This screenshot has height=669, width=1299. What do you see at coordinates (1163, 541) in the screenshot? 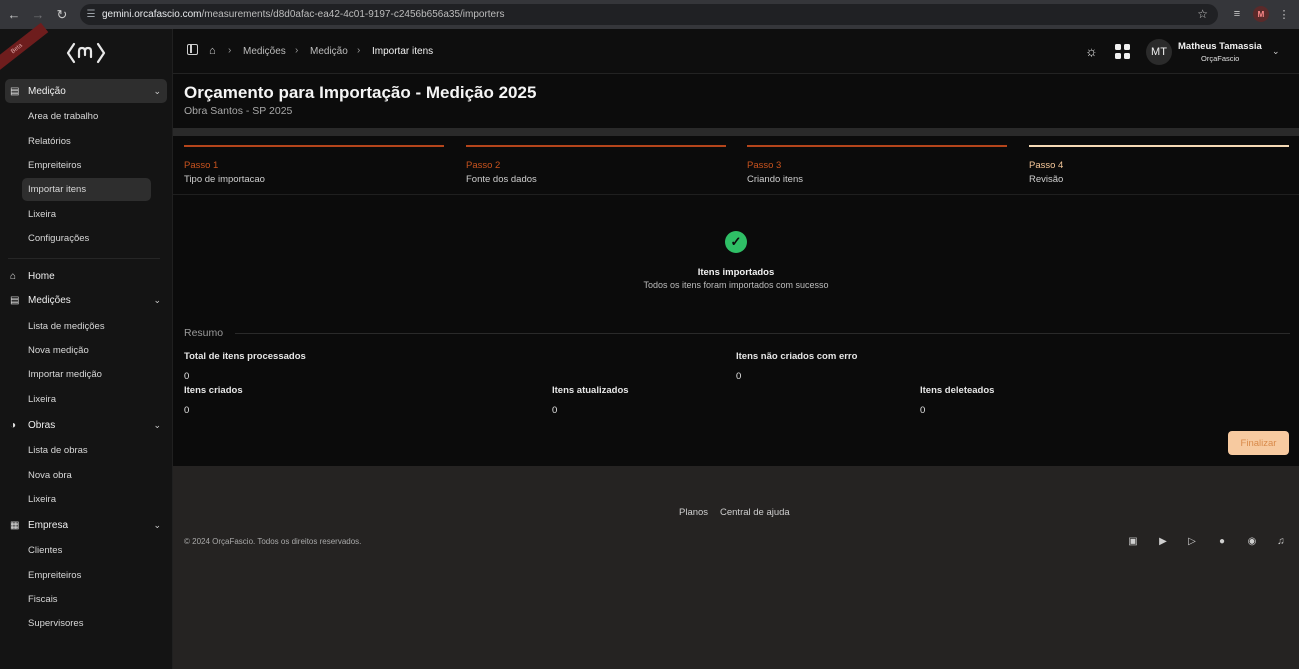
I see `play-store-icon: ▶` at bounding box center [1163, 541].